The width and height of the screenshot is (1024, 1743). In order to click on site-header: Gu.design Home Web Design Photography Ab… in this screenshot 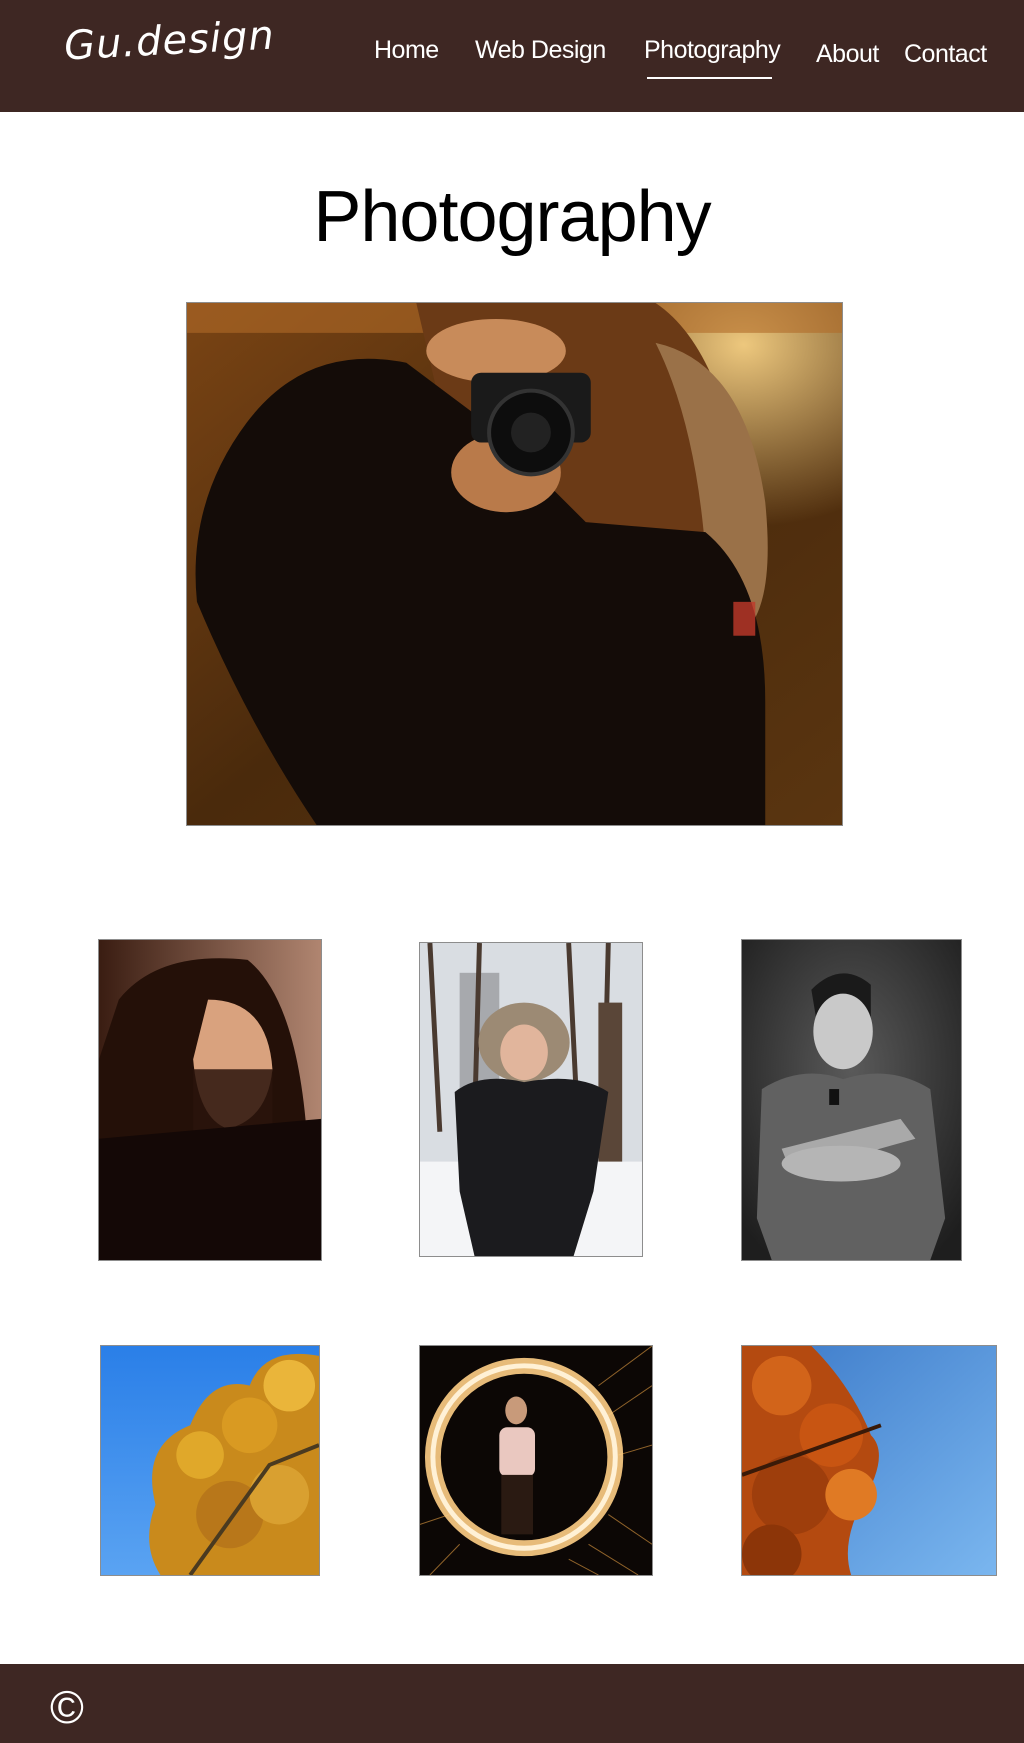, I will do `click(512, 56)`.